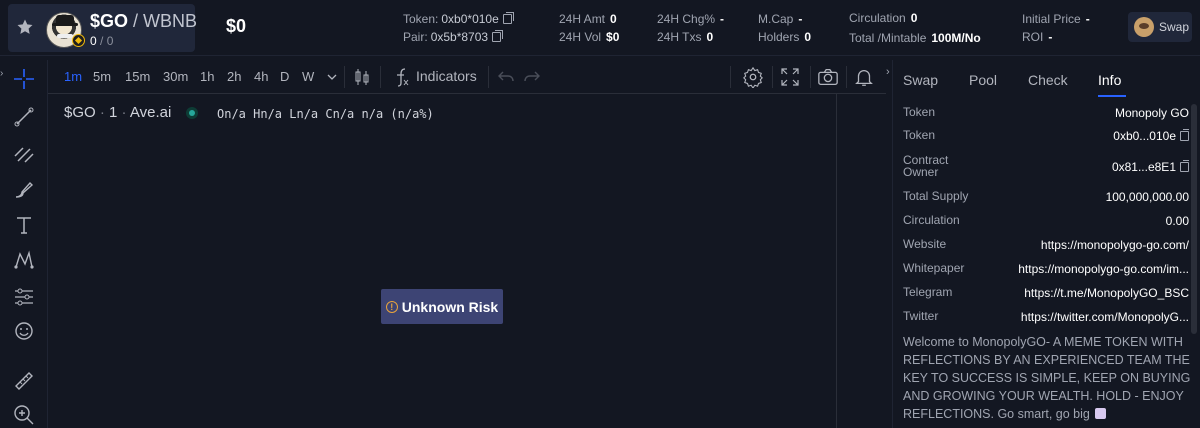 The image size is (1200, 428). I want to click on info-row-total-supply: Total Supply 100,000,000.00, so click(1046, 196).